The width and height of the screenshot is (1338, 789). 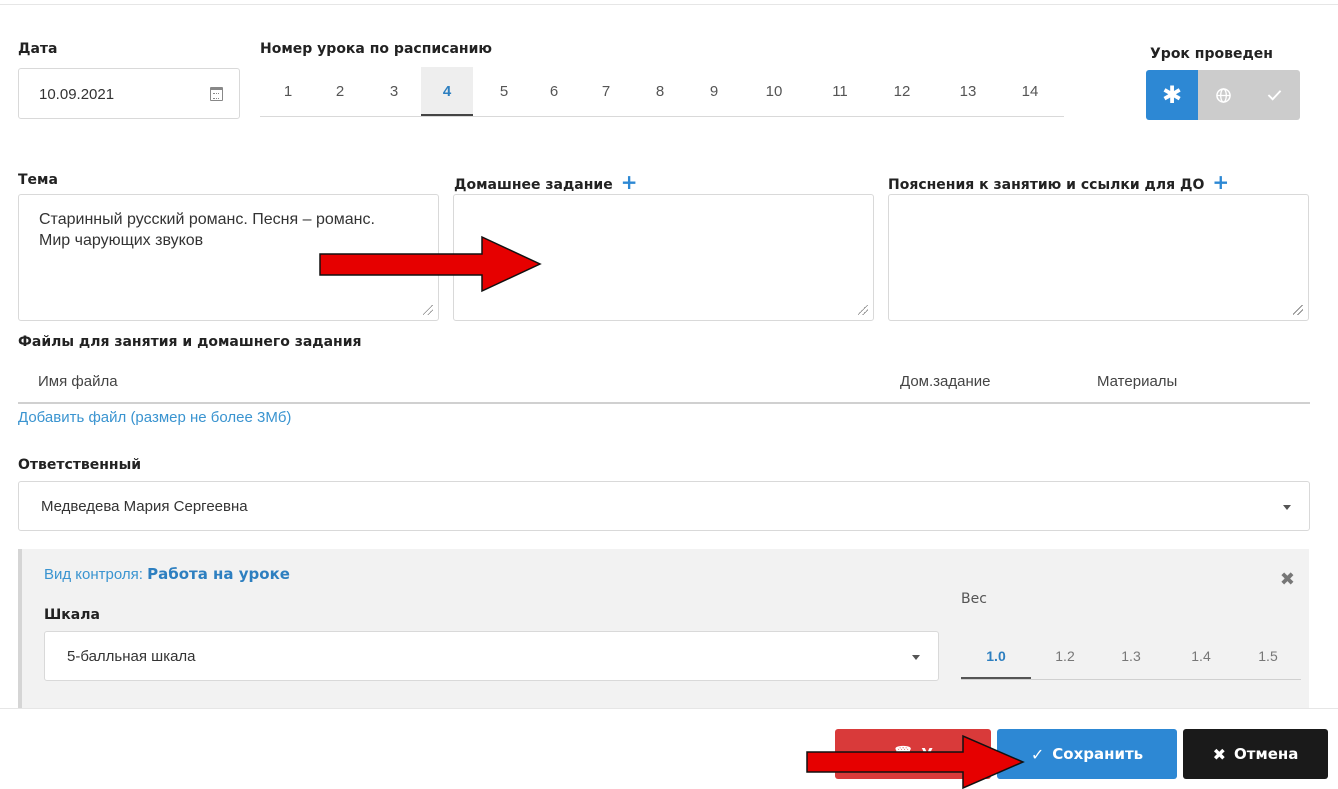 What do you see at coordinates (218, 574) in the screenshot?
I see `control-type-value: Работа на уроке` at bounding box center [218, 574].